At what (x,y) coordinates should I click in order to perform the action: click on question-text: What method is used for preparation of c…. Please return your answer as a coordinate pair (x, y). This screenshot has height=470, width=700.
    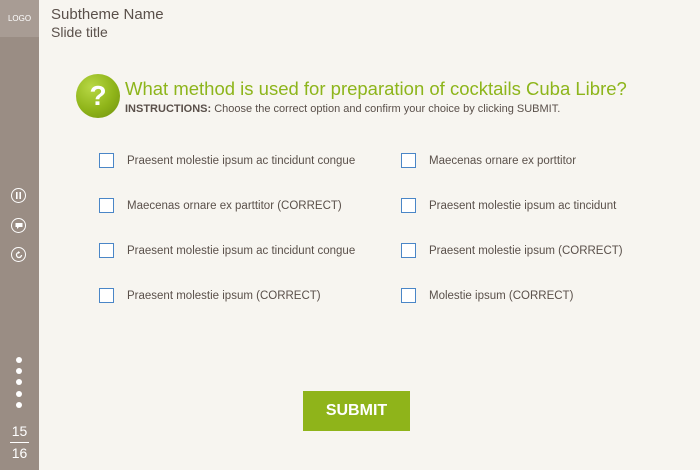
    Looking at the image, I should click on (376, 88).